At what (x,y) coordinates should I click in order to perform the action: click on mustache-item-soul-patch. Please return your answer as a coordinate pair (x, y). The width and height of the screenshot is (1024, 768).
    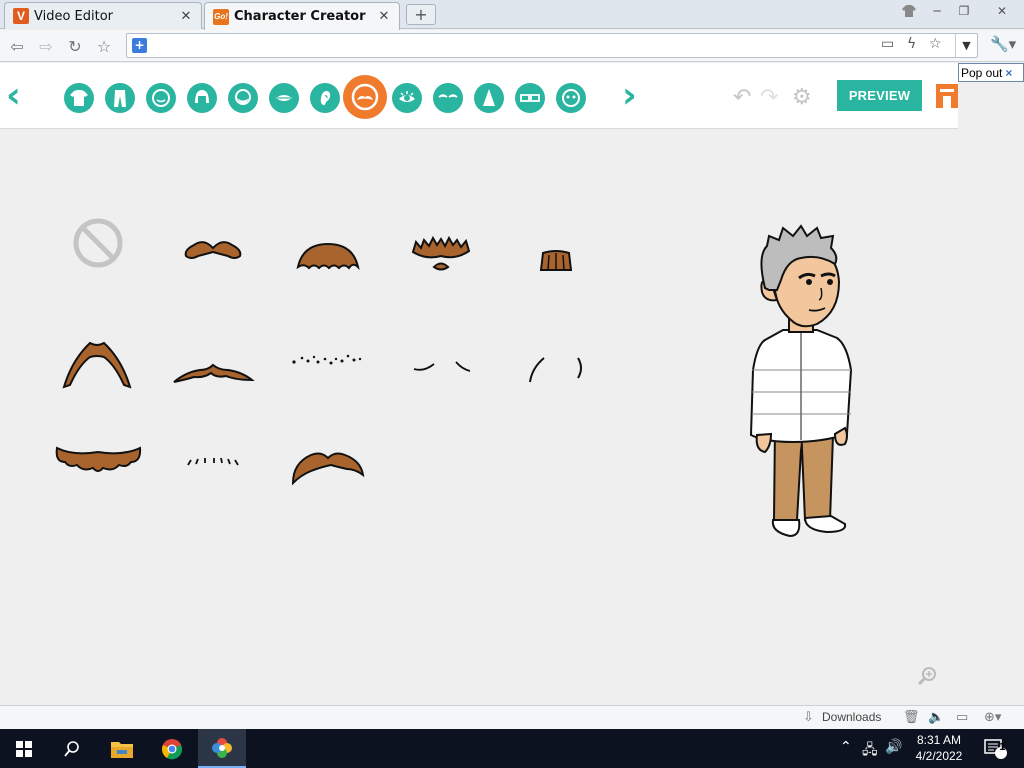
    Looking at the image, I should click on (556, 255).